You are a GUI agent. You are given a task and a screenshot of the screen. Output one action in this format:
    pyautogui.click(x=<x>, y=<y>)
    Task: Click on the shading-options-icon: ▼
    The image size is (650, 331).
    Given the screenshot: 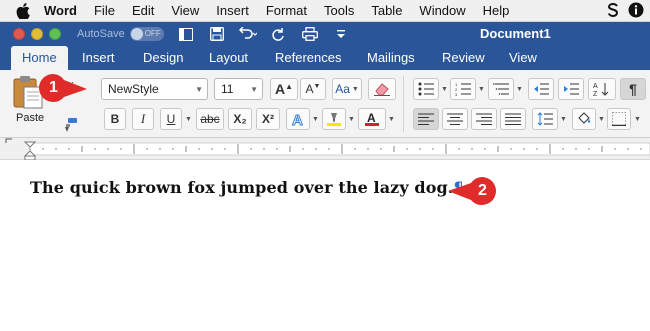 What is the action you would take?
    pyautogui.click(x=601, y=119)
    